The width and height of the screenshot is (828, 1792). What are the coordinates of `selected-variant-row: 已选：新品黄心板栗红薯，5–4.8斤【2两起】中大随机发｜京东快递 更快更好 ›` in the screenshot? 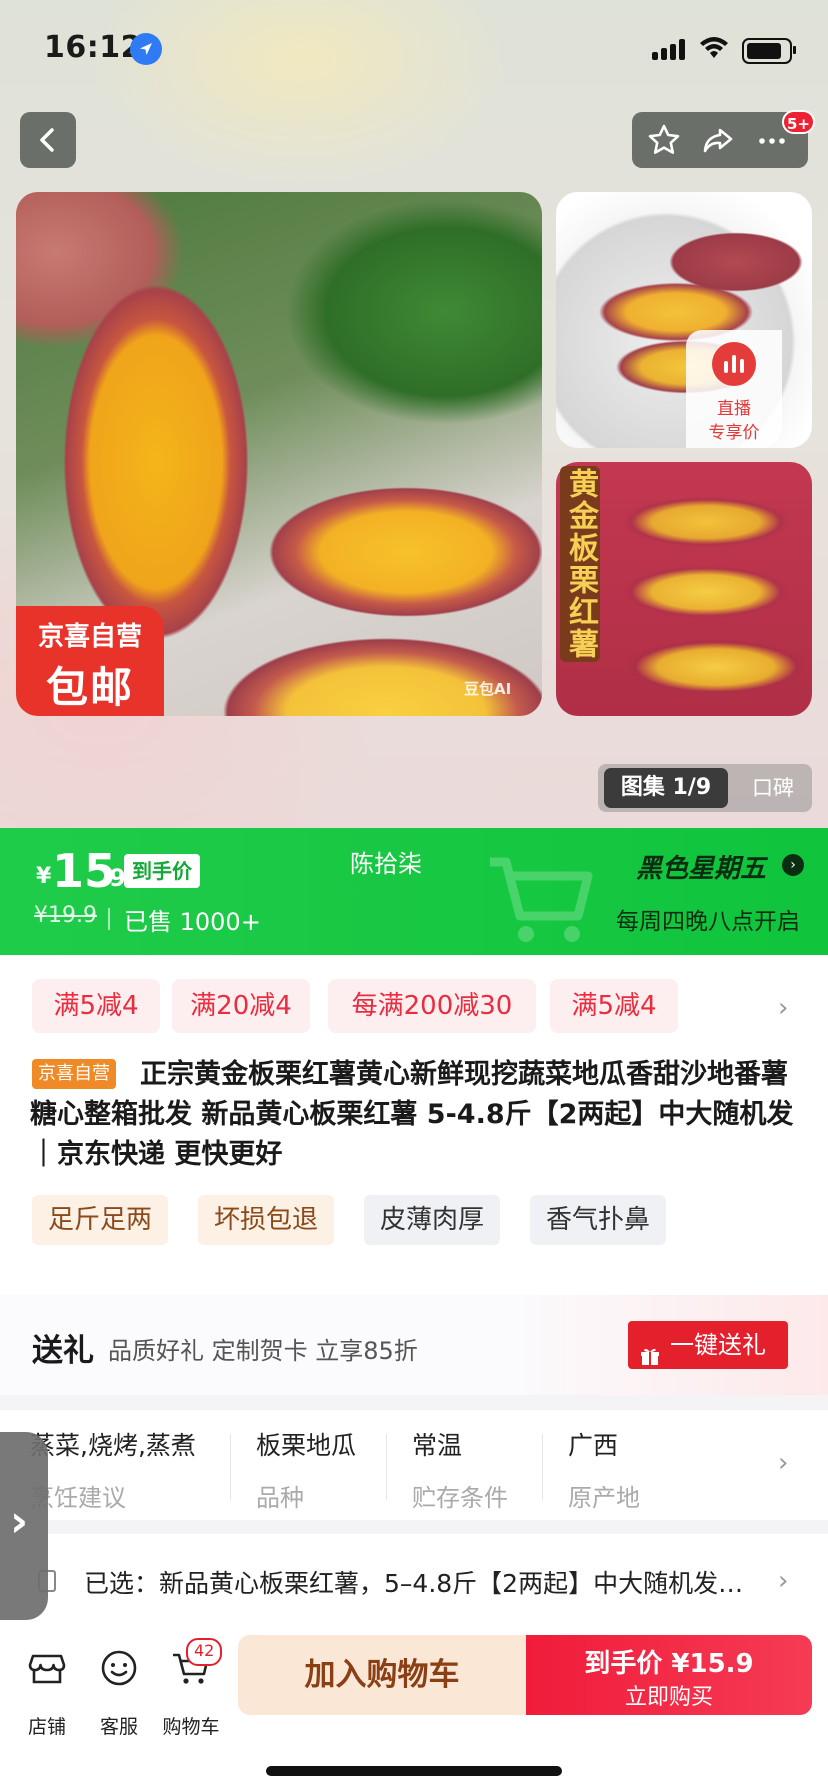 It's located at (414, 1583).